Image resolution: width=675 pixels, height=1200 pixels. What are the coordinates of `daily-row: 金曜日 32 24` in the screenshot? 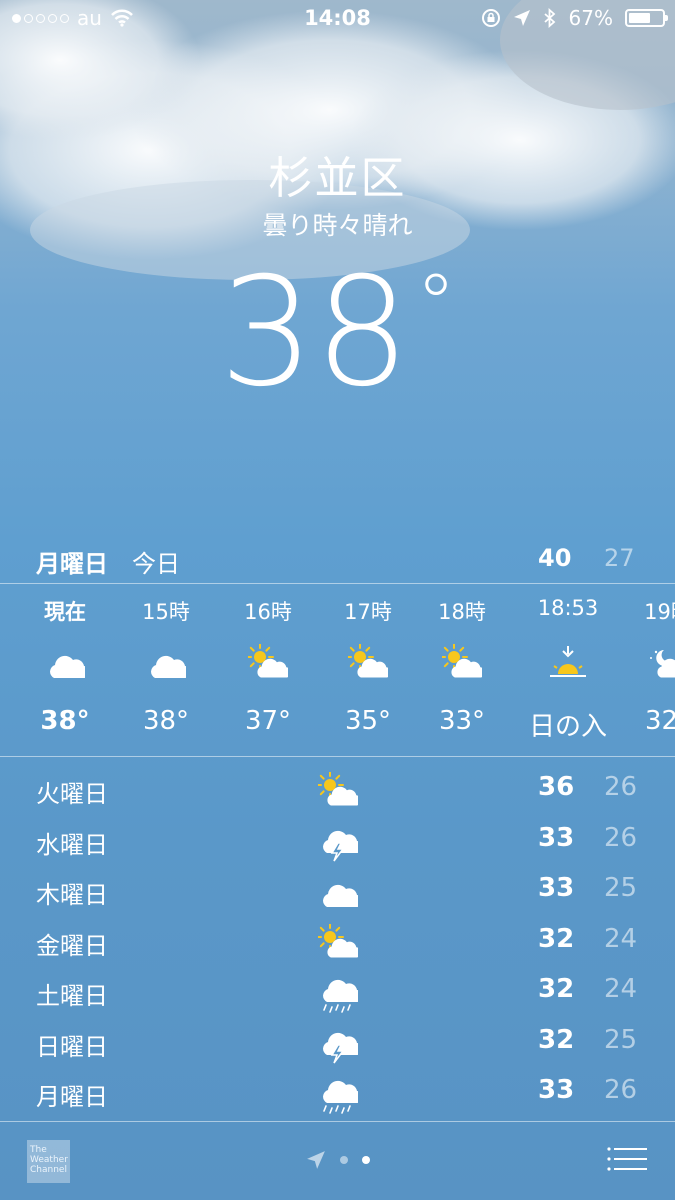 It's located at (337, 943).